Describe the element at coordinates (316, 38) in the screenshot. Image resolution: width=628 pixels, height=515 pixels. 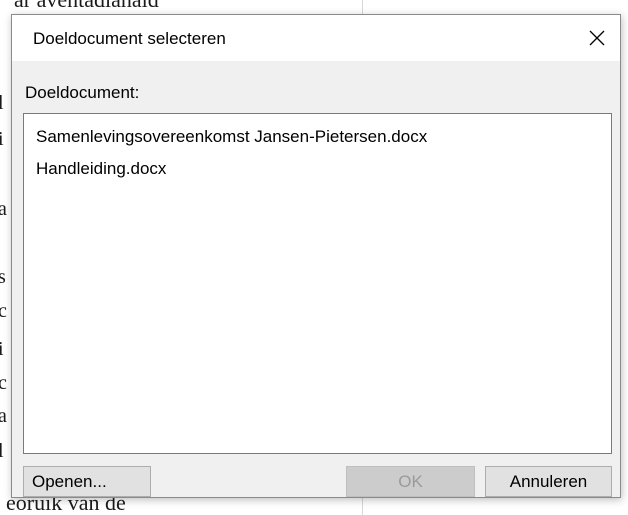
I see `dialog-titlebar: Doeldocument selecteren` at that location.